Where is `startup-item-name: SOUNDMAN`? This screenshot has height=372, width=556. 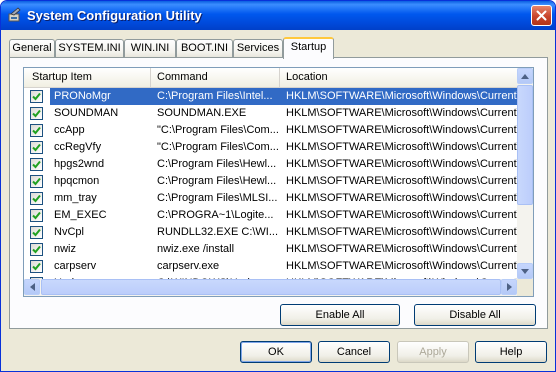 startup-item-name: SOUNDMAN is located at coordinates (86, 113).